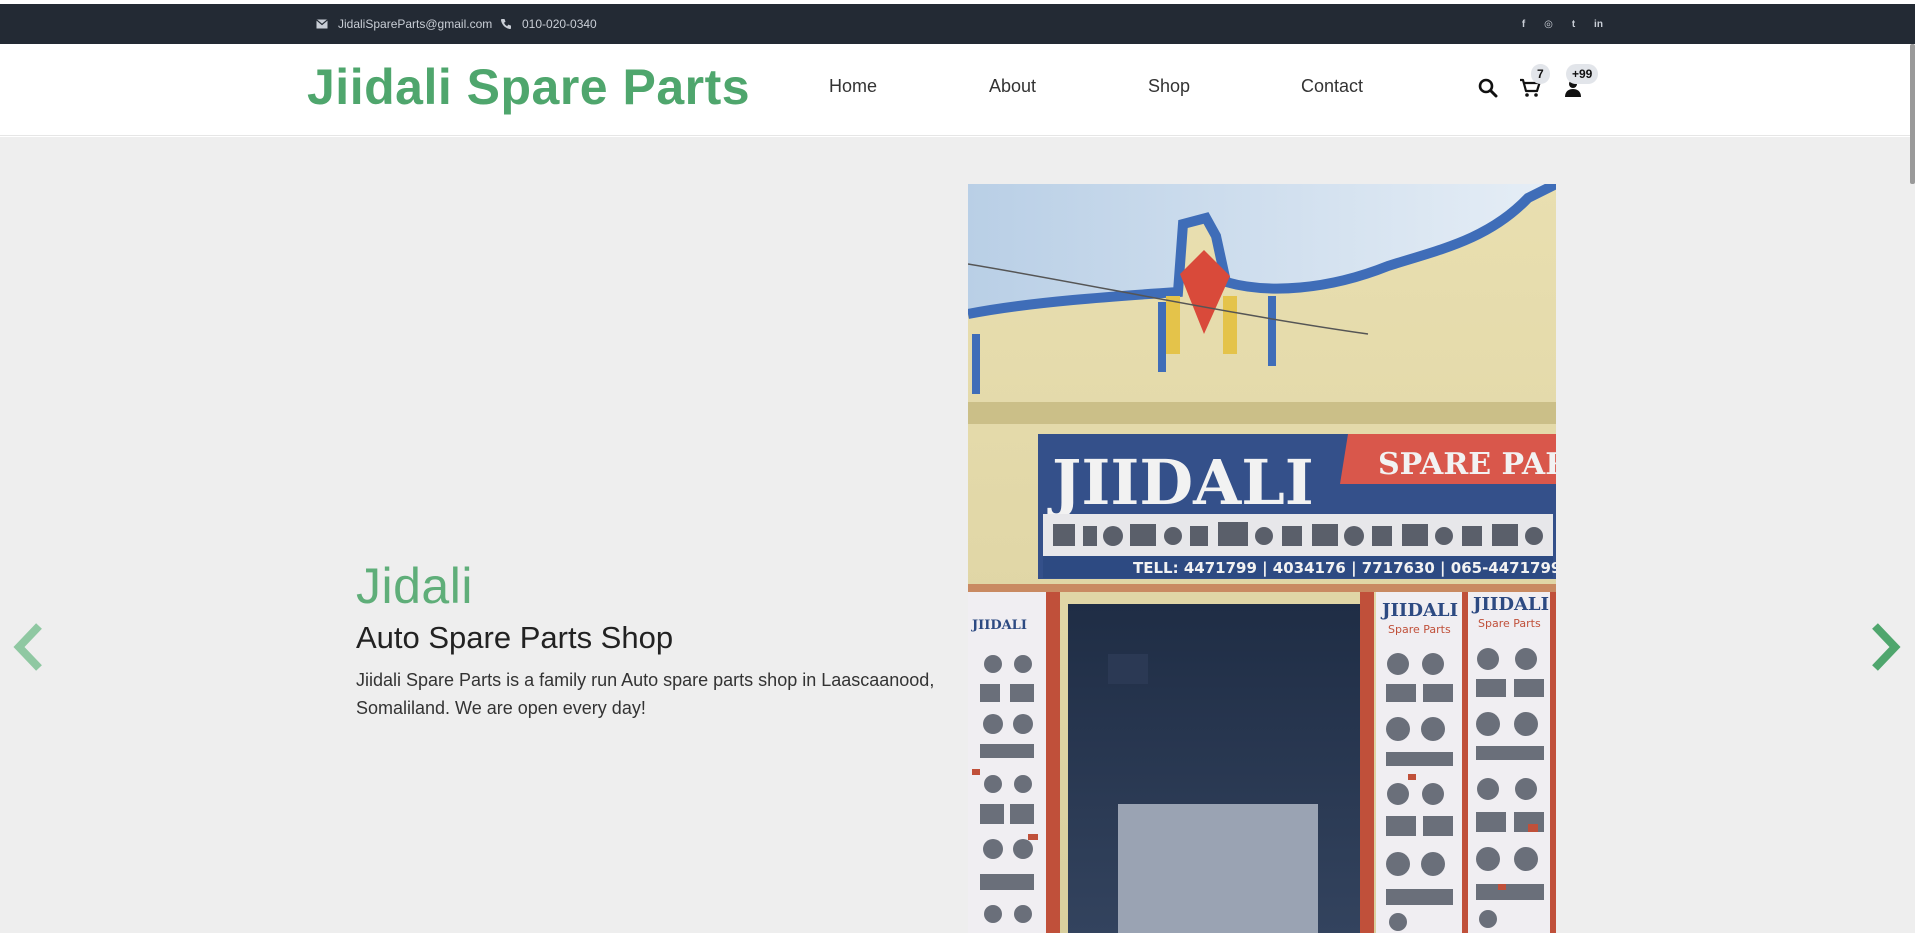 The width and height of the screenshot is (1915, 933). What do you see at coordinates (1523, 24) in the screenshot?
I see `facebook-icon: f` at bounding box center [1523, 24].